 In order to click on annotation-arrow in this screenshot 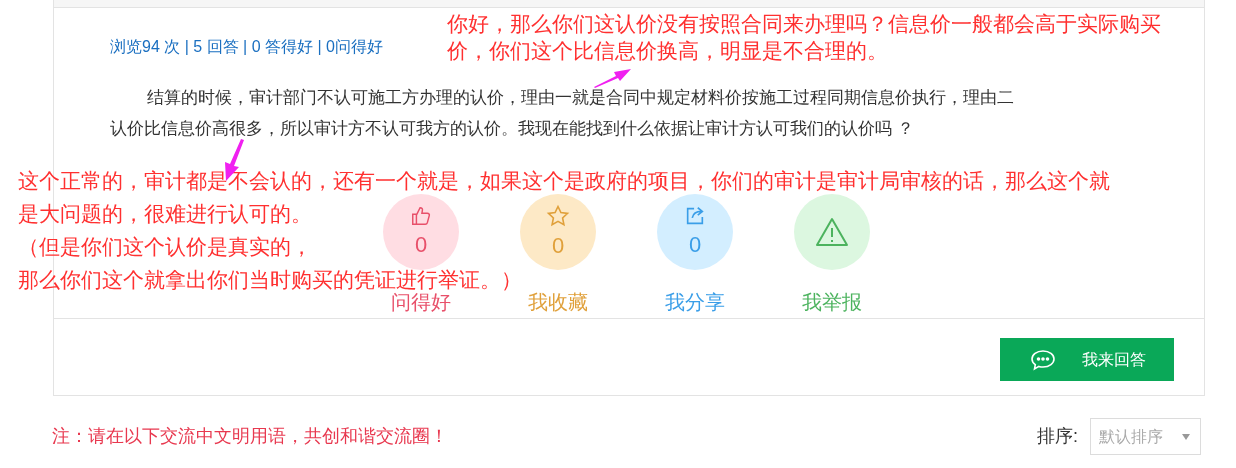, I will do `click(612, 78)`.